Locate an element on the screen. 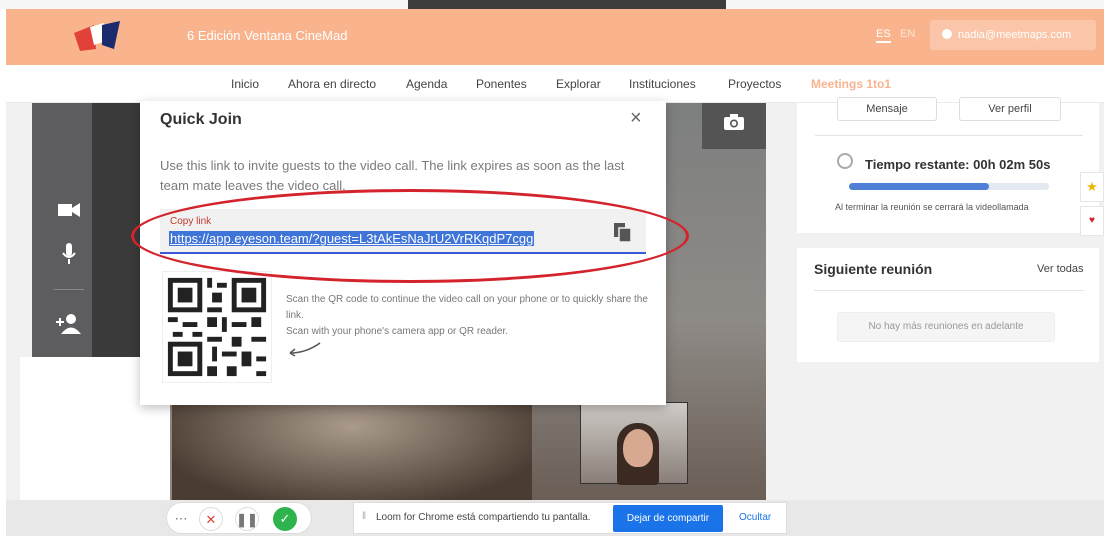 This screenshot has width=1104, height=536. more-icon: ⋯ is located at coordinates (181, 519).